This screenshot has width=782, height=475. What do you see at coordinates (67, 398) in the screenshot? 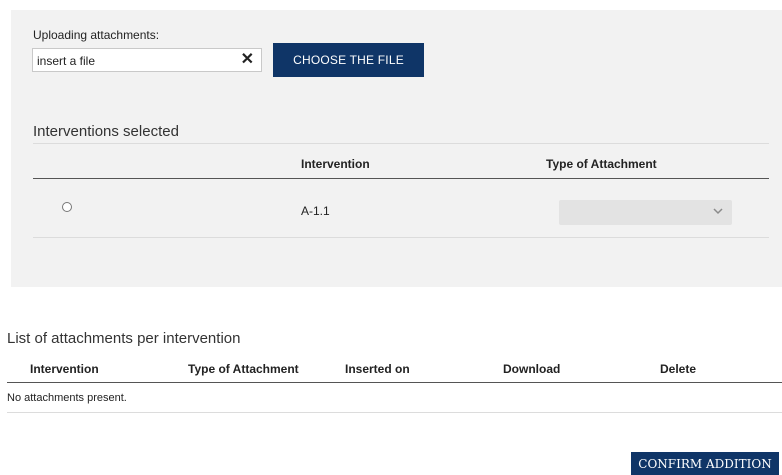
I see `empty-message: No attachments present.` at bounding box center [67, 398].